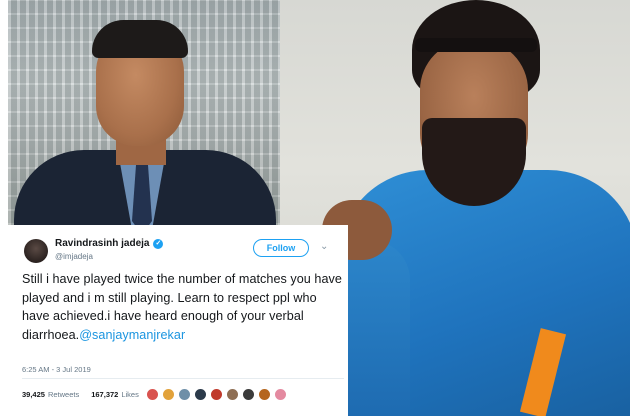  I want to click on likes-stat: 167,372 Likes, so click(115, 394).